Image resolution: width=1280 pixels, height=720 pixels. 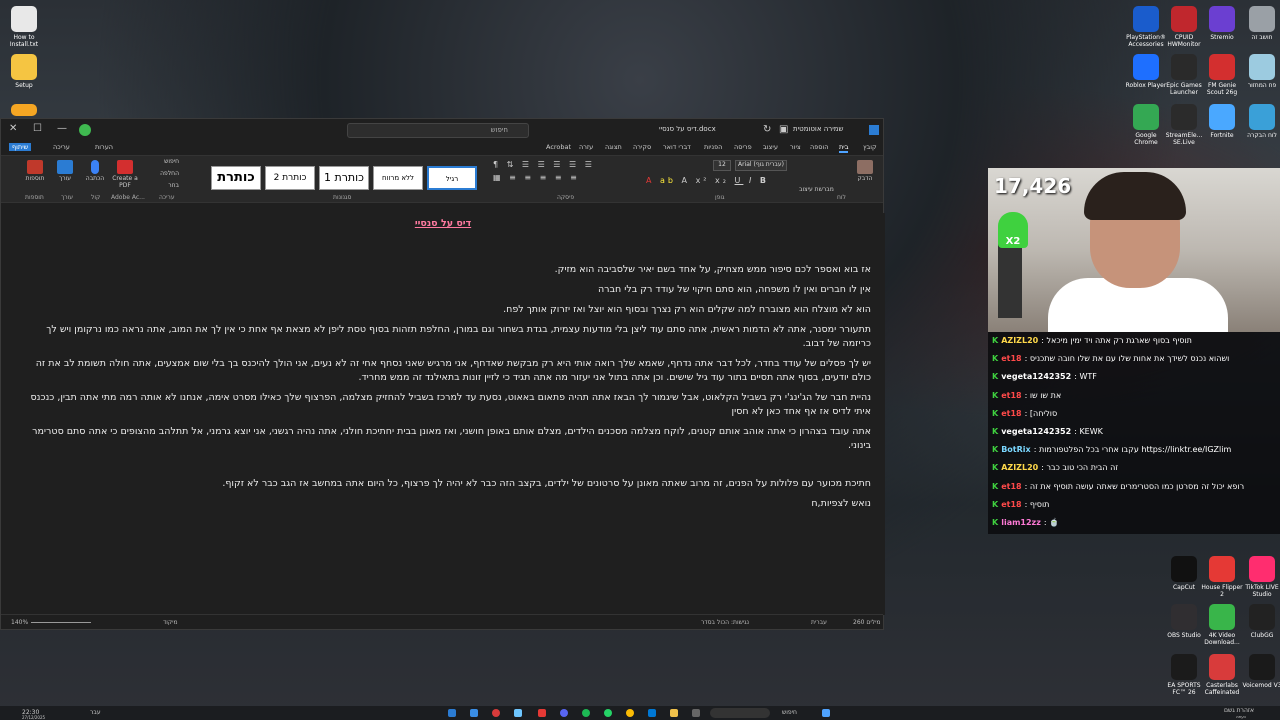 I want to click on style-title: כותרת, so click(x=236, y=178).